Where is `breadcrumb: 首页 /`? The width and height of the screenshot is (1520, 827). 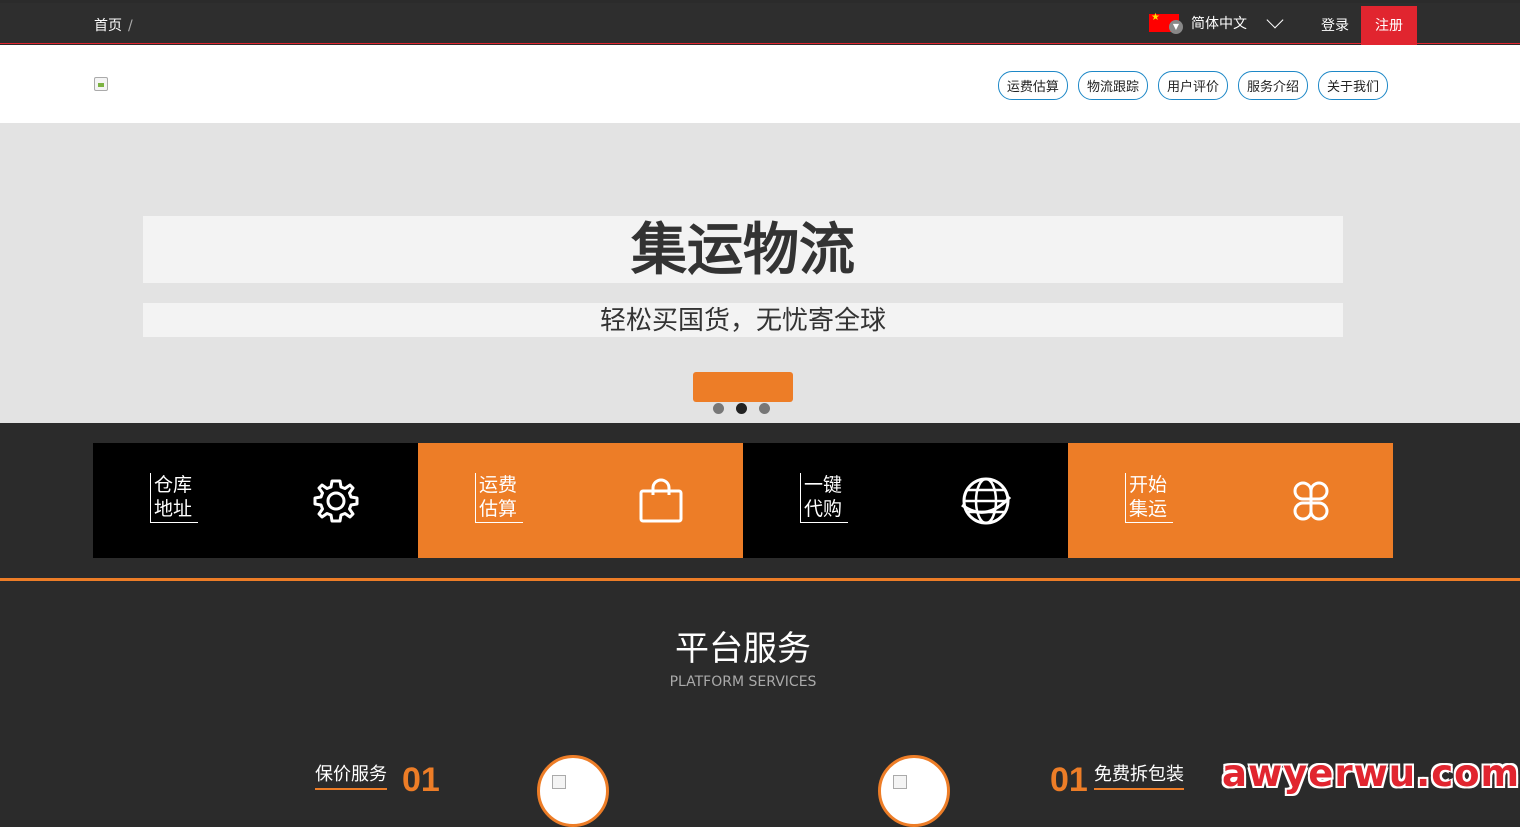
breadcrumb: 首页 / is located at coordinates (113, 25).